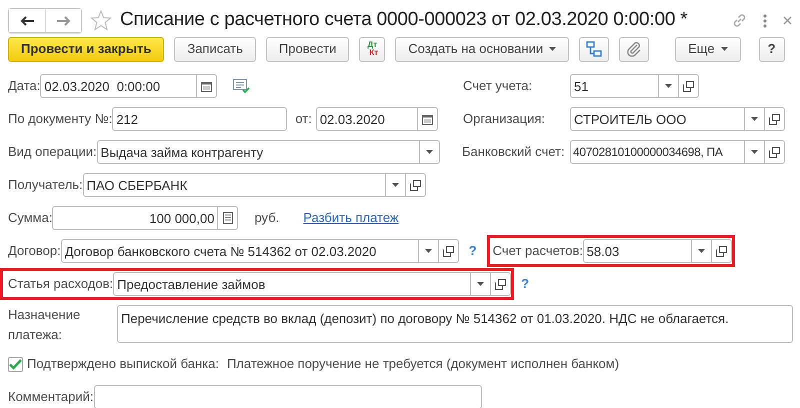  I want to click on back-arrow-icon, so click(27, 21).